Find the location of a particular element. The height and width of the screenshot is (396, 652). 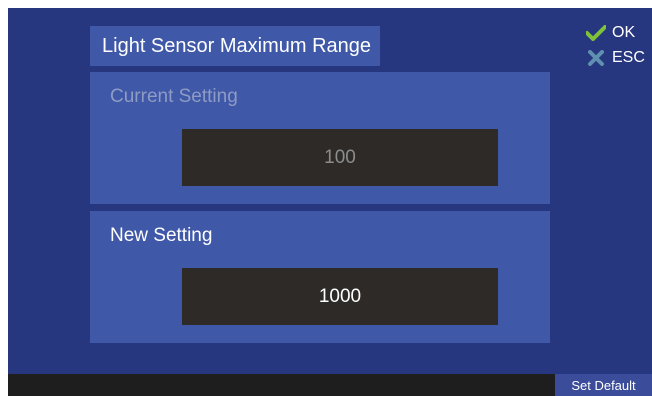

esc-button: ESC is located at coordinates (615, 58).